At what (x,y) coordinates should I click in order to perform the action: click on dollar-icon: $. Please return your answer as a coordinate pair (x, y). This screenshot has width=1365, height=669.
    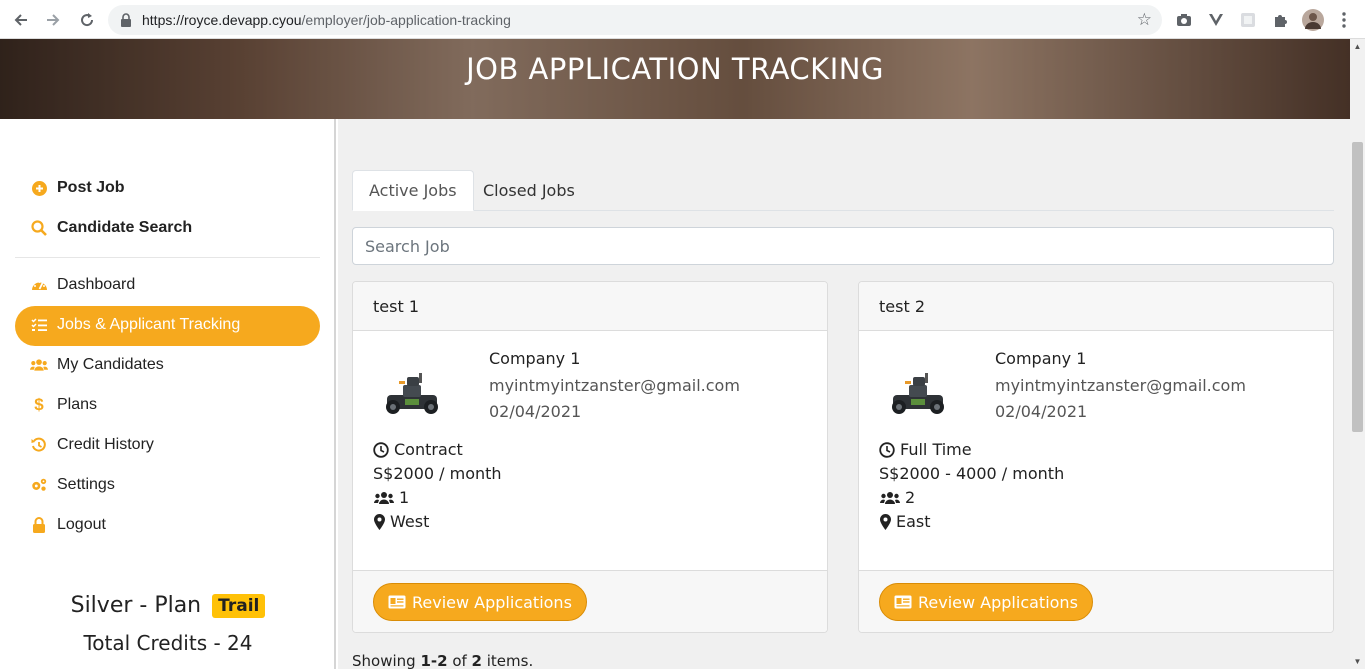
    Looking at the image, I should click on (39, 404).